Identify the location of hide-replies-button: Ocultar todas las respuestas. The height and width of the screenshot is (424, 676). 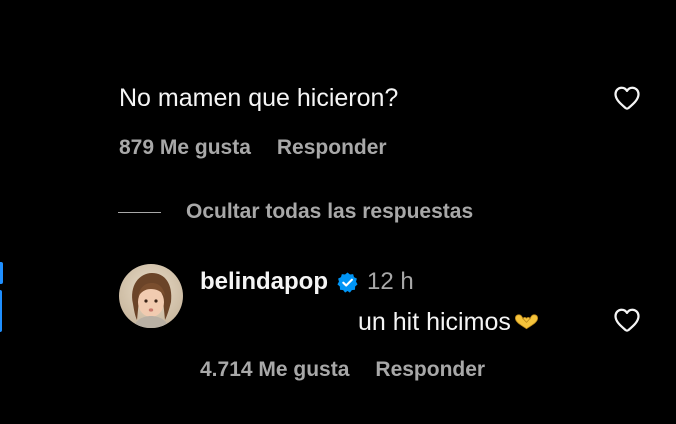
(295, 212).